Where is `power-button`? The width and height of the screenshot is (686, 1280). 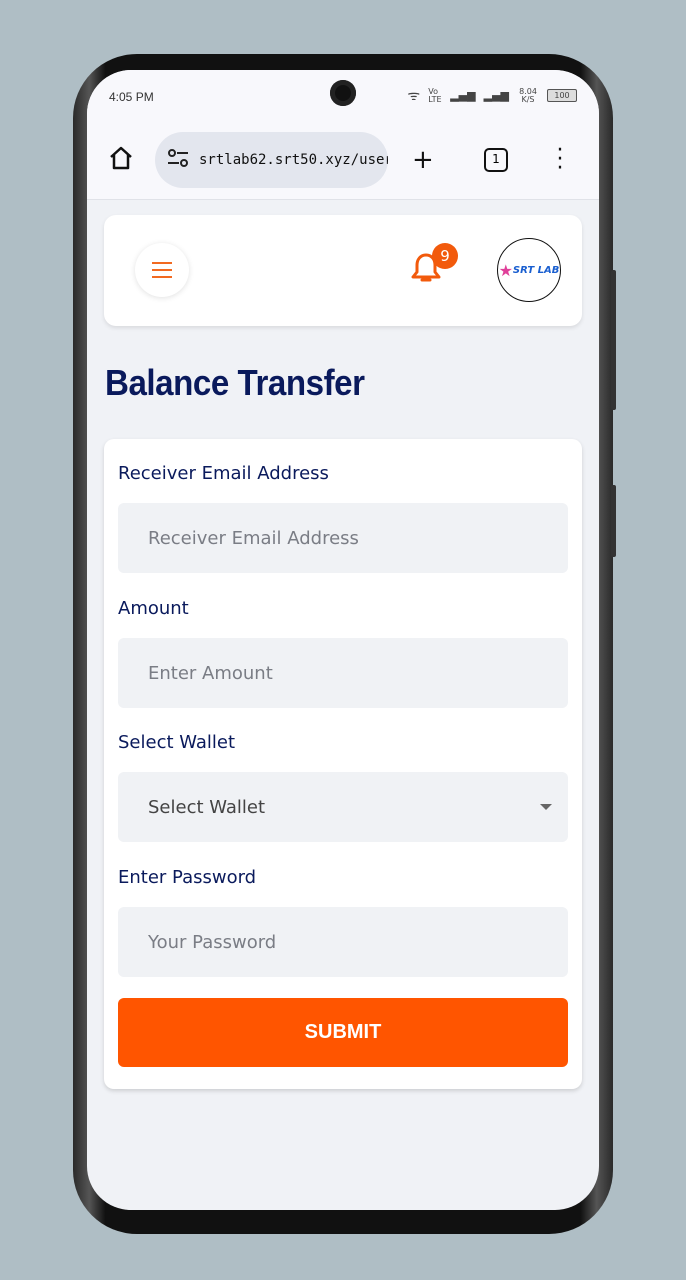
power-button is located at coordinates (613, 521).